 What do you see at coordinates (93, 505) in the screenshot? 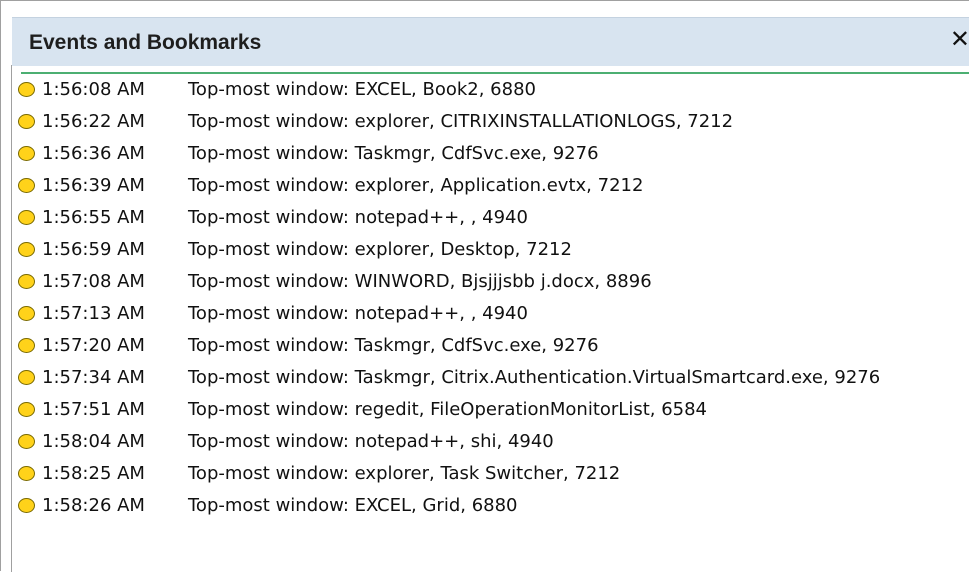
I see `event-time: 1:58:26 AM` at bounding box center [93, 505].